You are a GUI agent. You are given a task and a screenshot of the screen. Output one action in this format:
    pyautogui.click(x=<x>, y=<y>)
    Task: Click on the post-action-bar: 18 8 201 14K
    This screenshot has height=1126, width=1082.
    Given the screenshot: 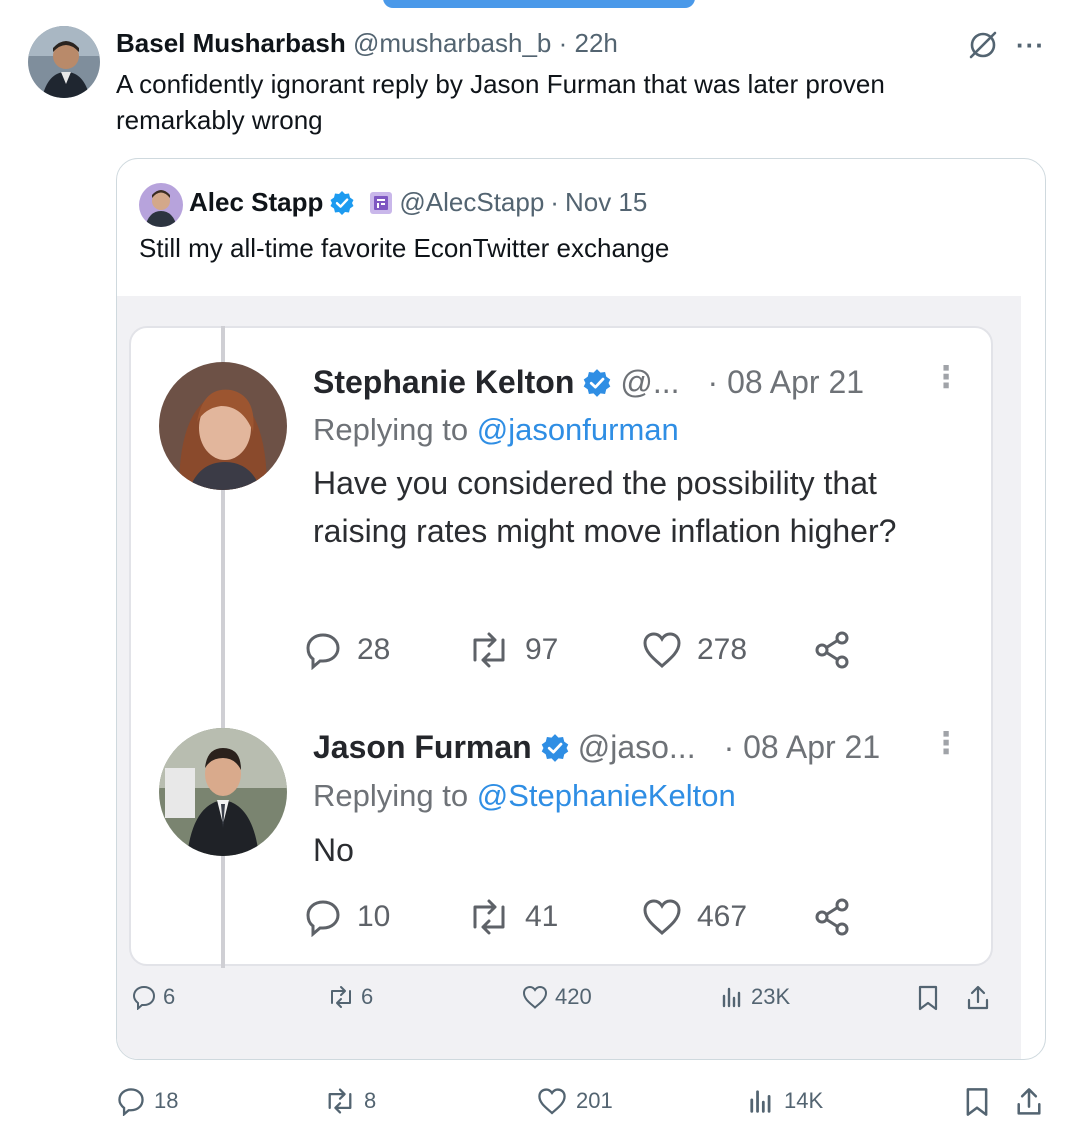 What is the action you would take?
    pyautogui.click(x=581, y=1106)
    